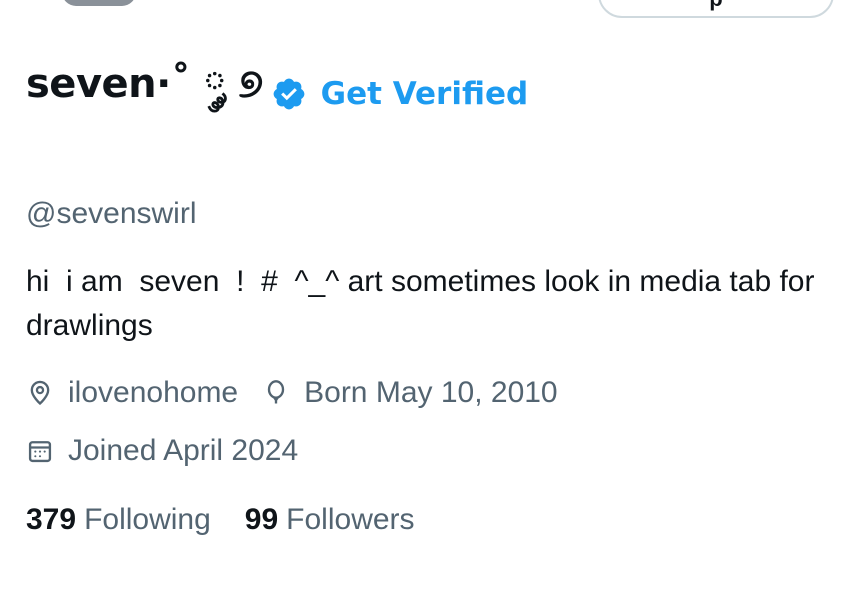 This screenshot has width=864, height=599. What do you see at coordinates (425, 94) in the screenshot?
I see `get-verified-link: Get Verified` at bounding box center [425, 94].